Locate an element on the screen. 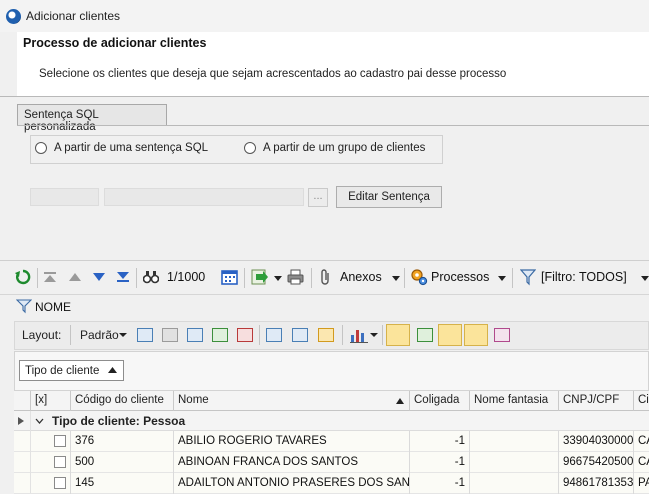  filter-dropdown-caret is located at coordinates (645, 278).